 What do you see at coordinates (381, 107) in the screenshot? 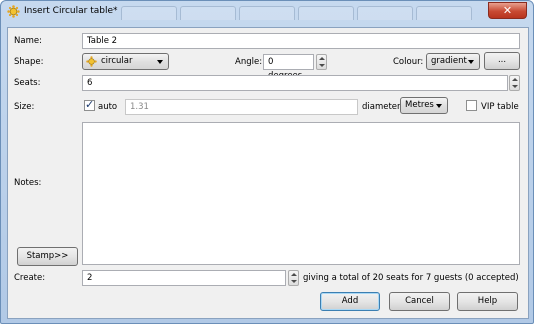
I see `diameter-label: diameter` at bounding box center [381, 107].